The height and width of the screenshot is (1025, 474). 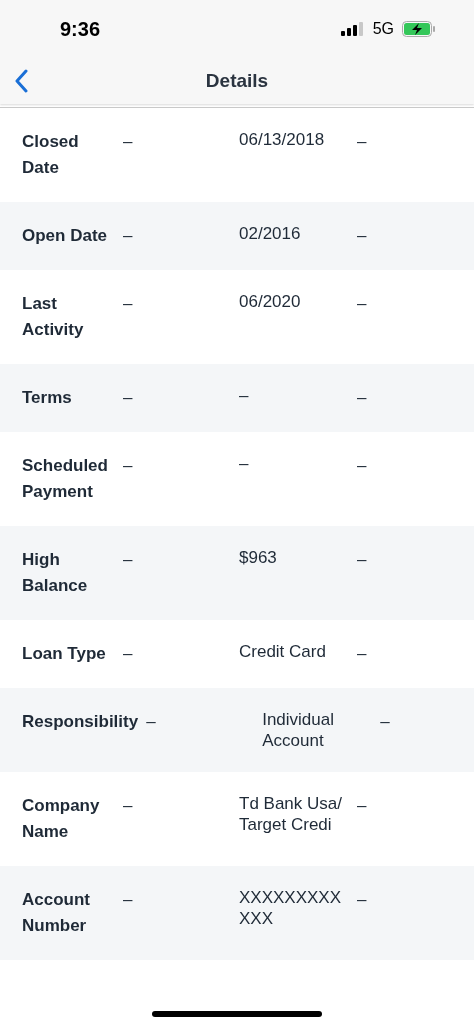 I want to click on row-label: Scheduled Payment, so click(x=65, y=479).